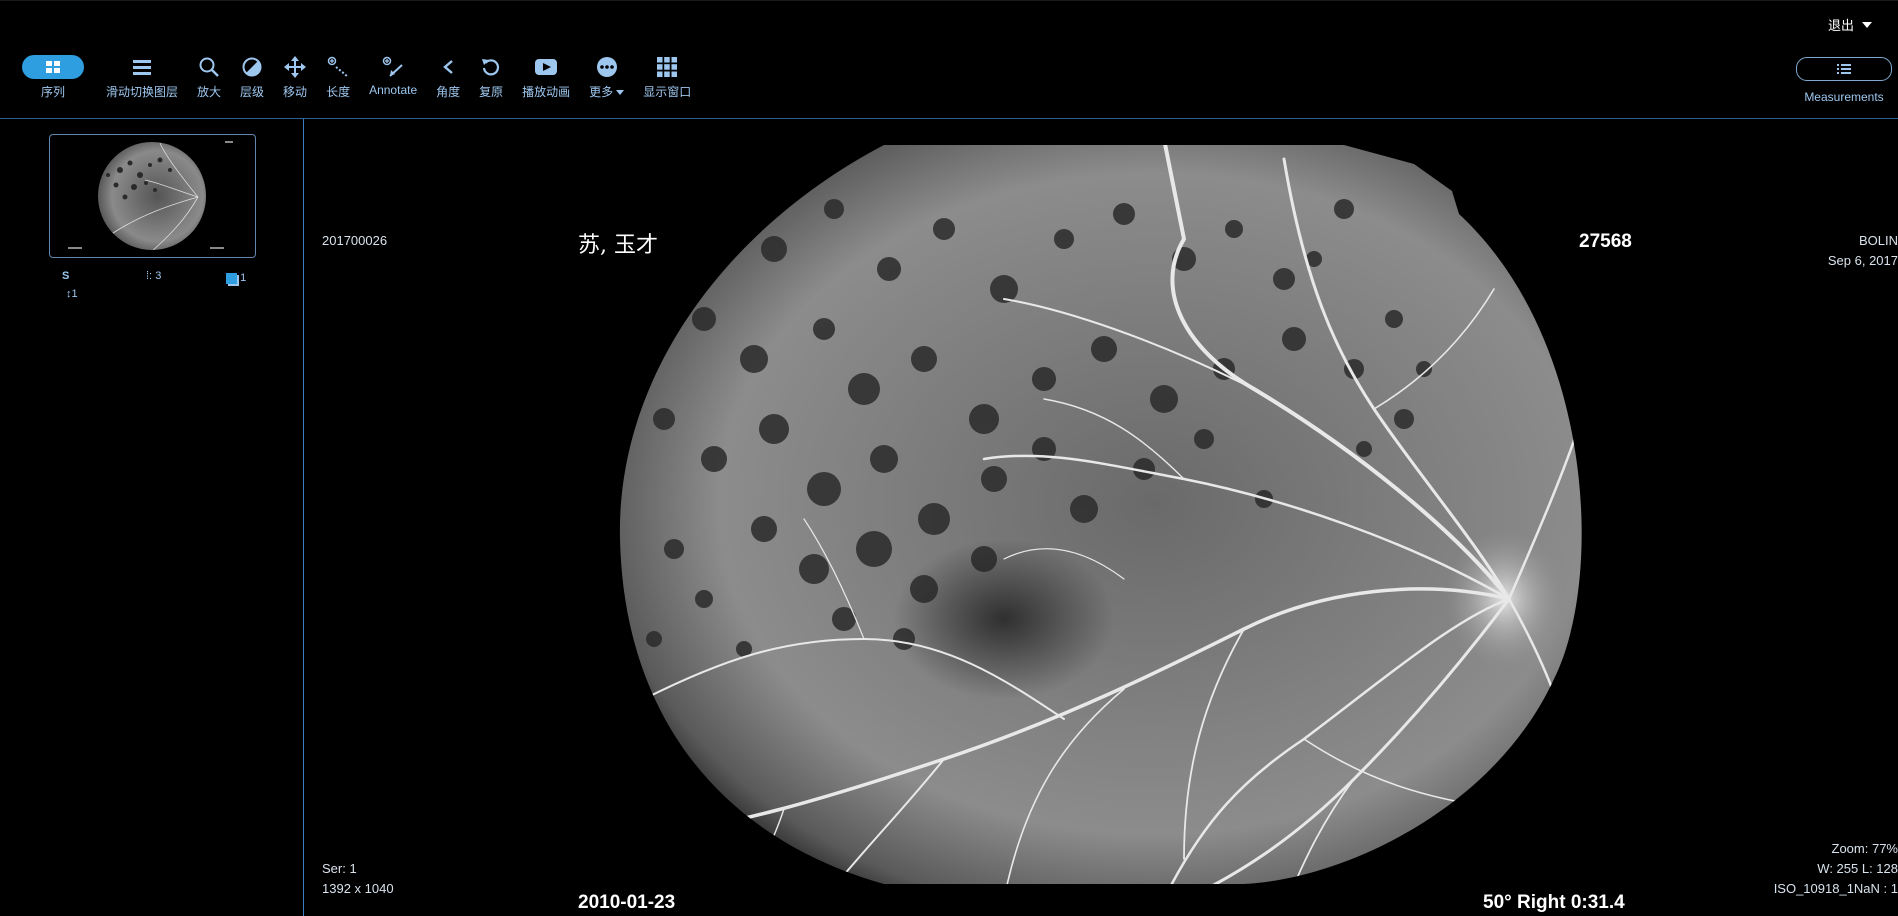 The height and width of the screenshot is (916, 1898). What do you see at coordinates (149, 276) in the screenshot?
I see `stack-icon: ⁞:` at bounding box center [149, 276].